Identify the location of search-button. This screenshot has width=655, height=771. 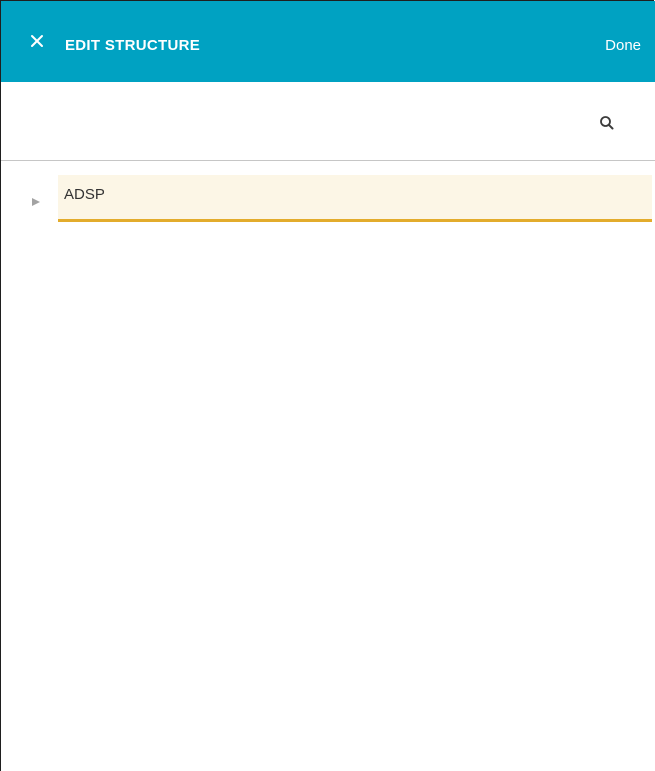
(607, 123).